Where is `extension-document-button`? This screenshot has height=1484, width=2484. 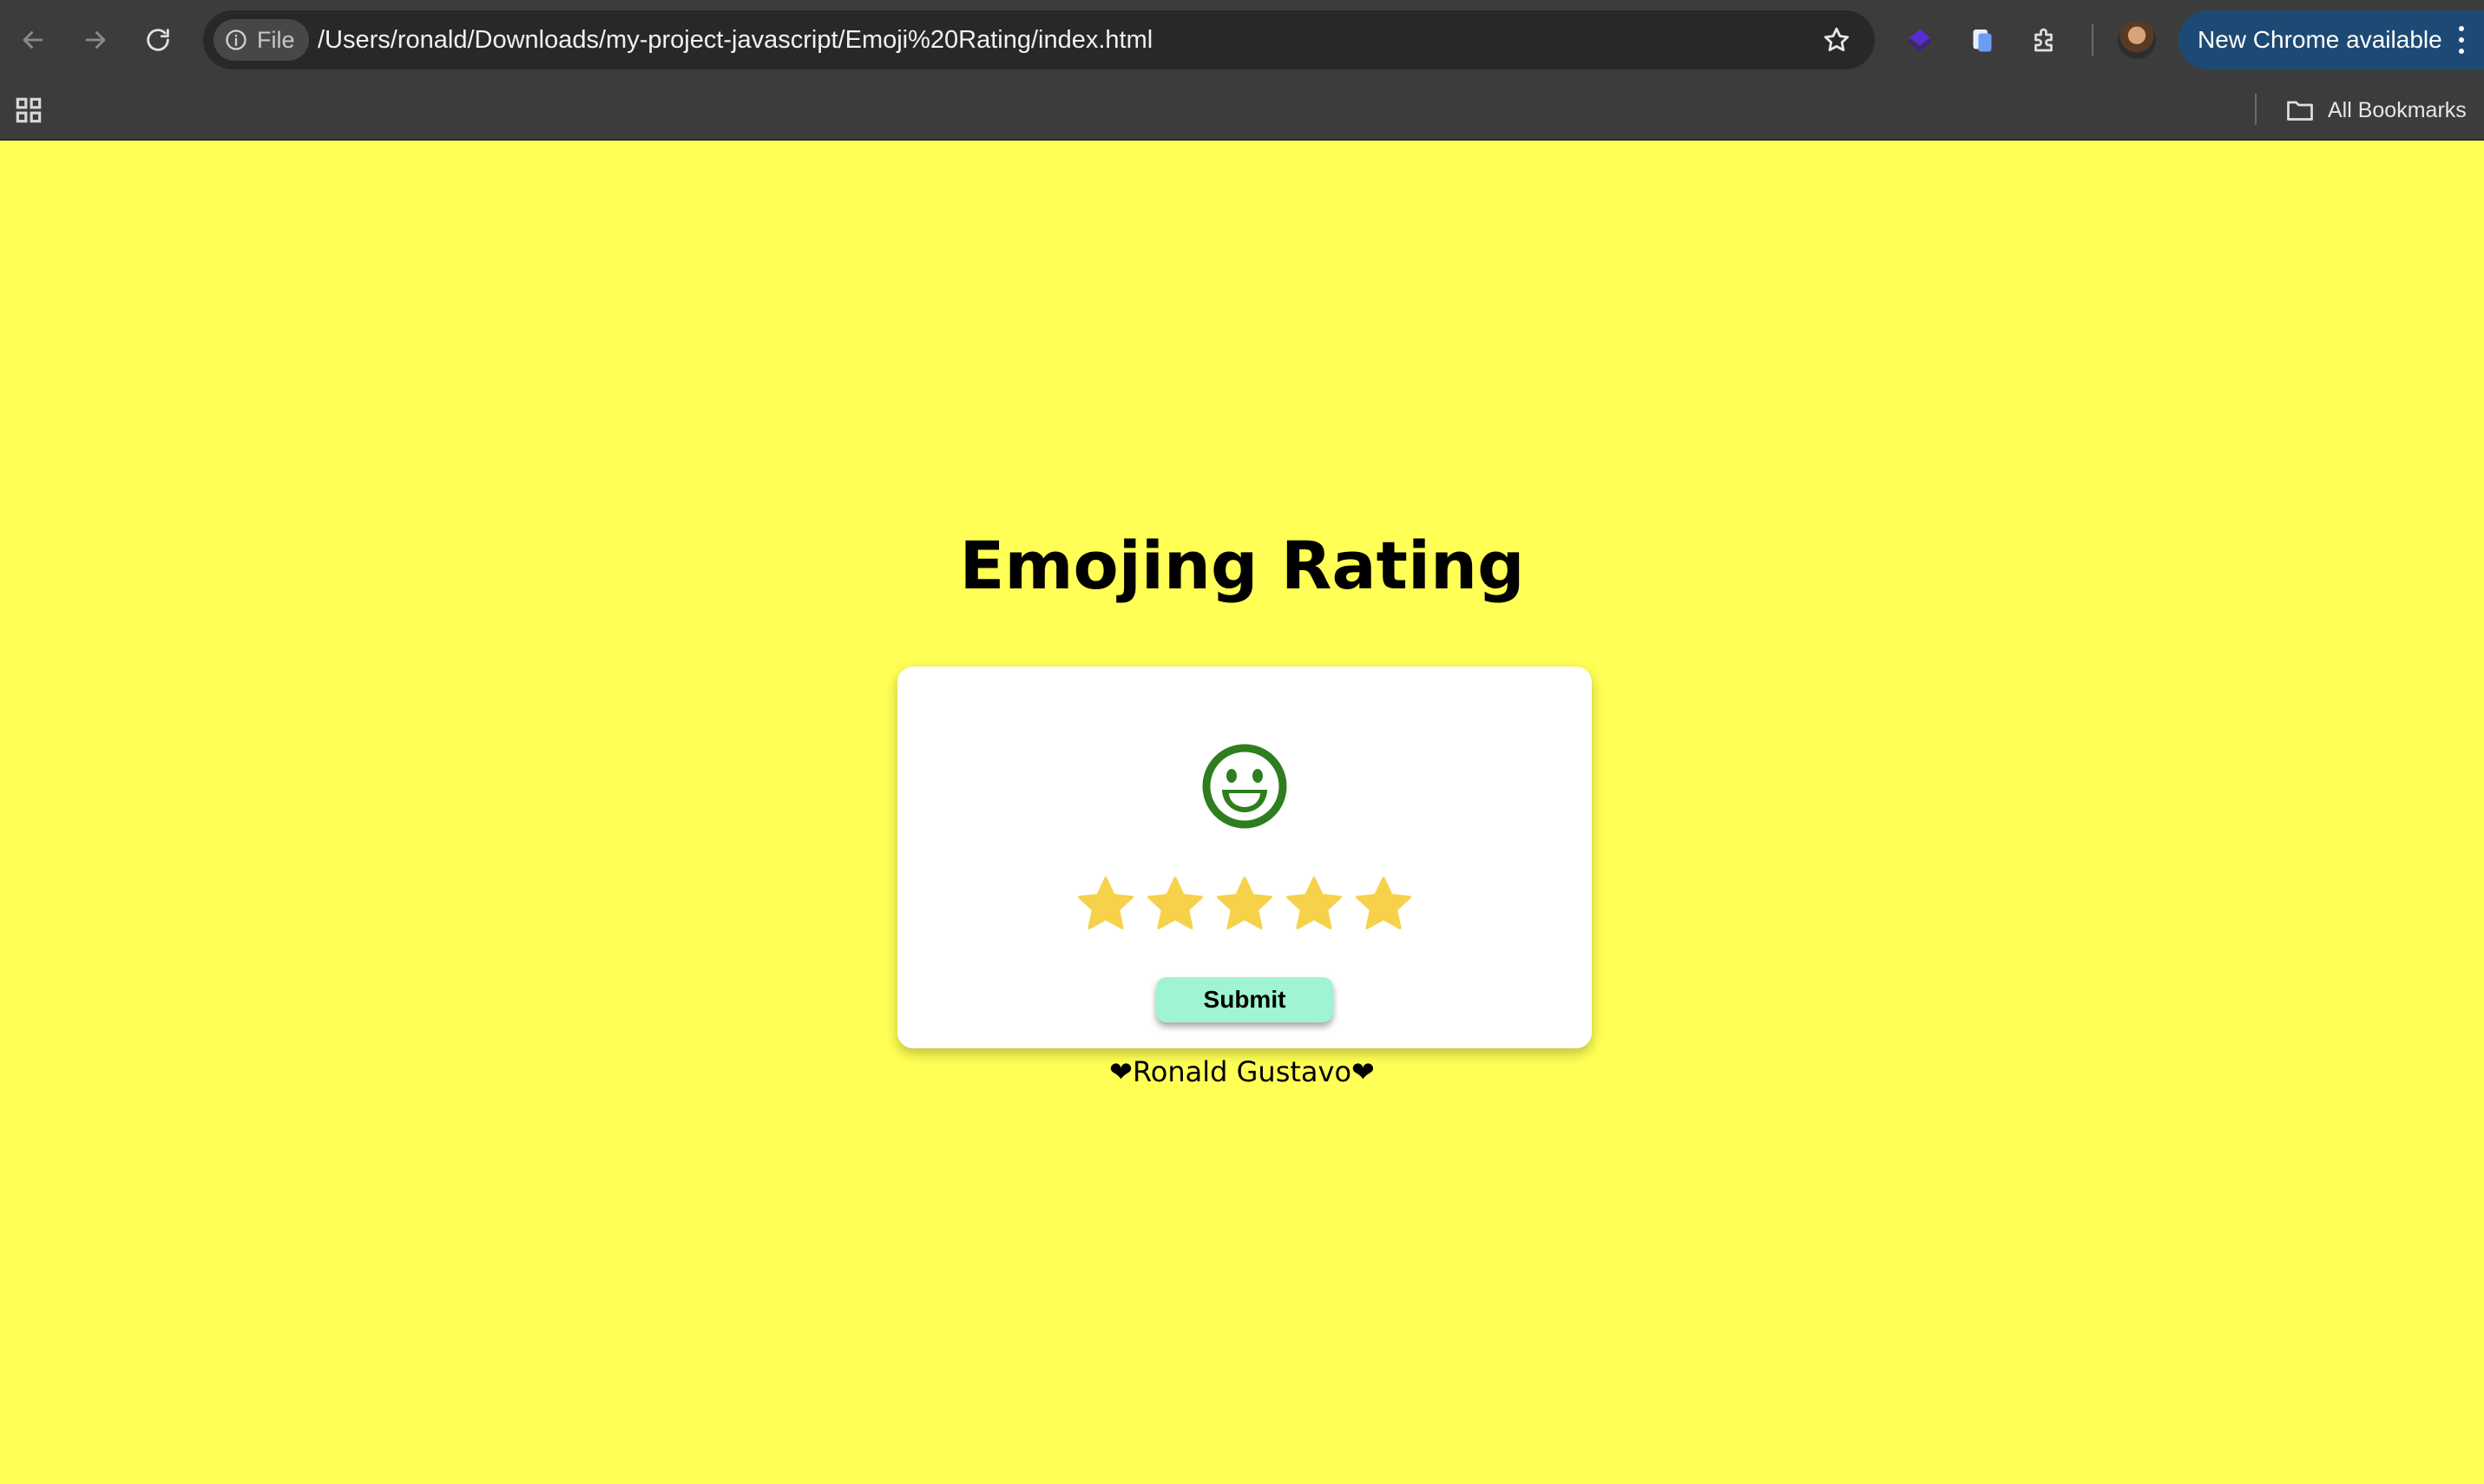 extension-document-button is located at coordinates (1982, 40).